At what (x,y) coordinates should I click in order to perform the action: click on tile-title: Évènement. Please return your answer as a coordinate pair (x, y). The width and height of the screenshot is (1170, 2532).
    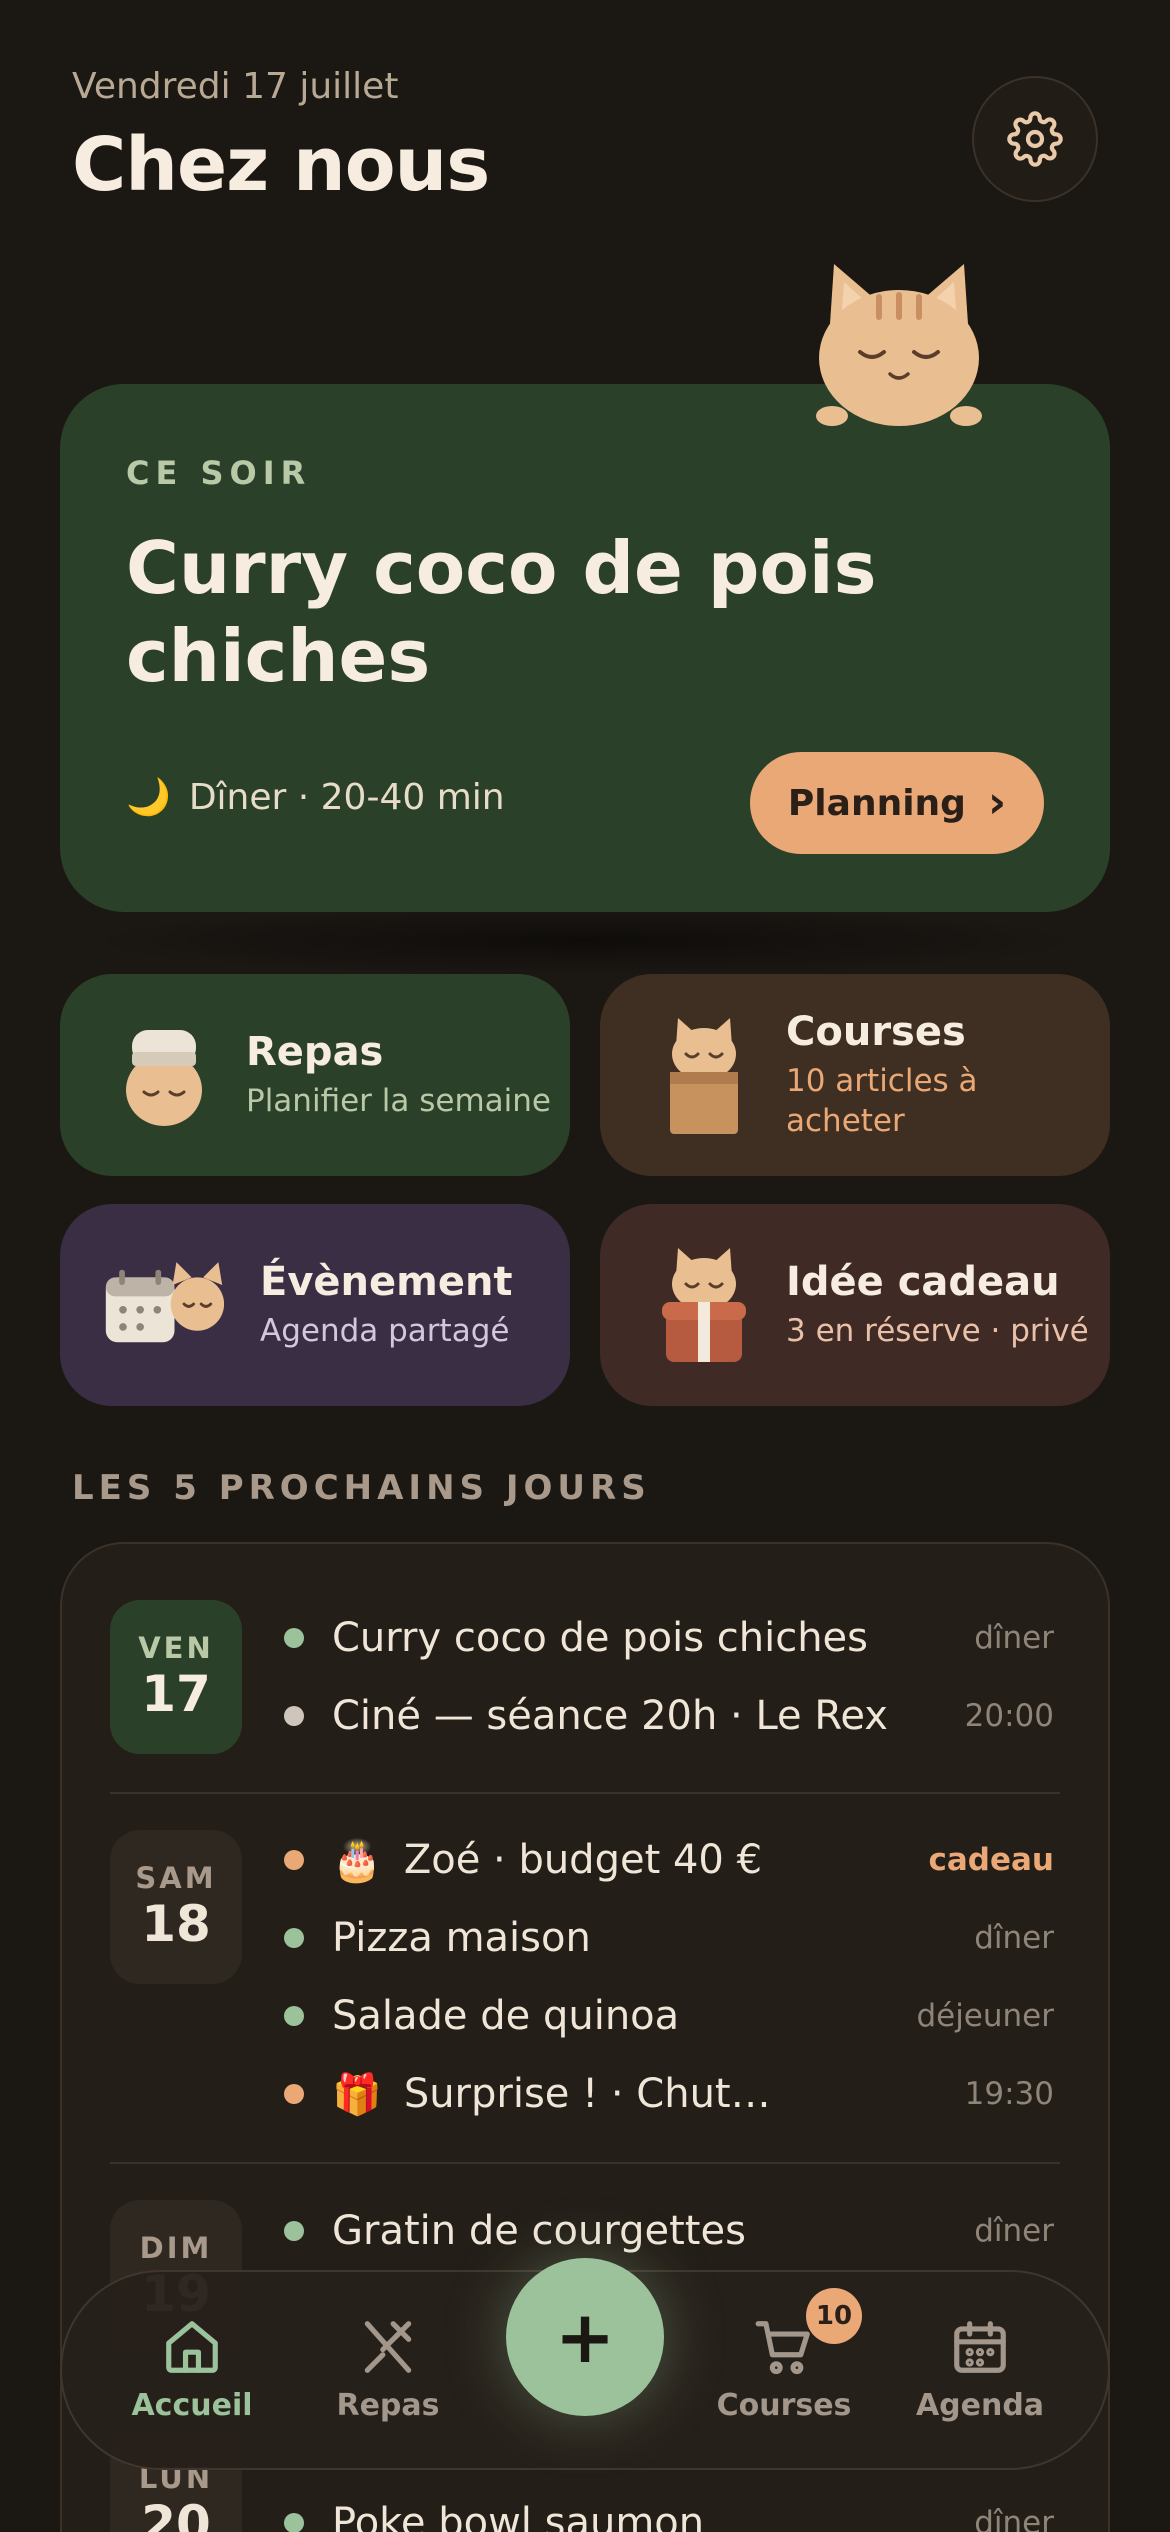
    Looking at the image, I should click on (386, 1282).